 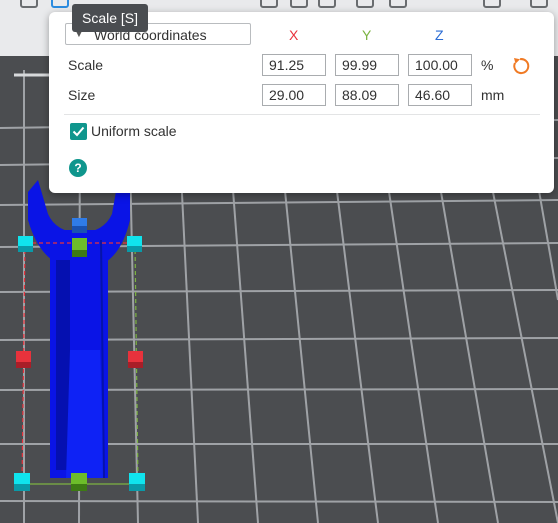 What do you see at coordinates (367, 35) in the screenshot?
I see `axis-y-header: Y` at bounding box center [367, 35].